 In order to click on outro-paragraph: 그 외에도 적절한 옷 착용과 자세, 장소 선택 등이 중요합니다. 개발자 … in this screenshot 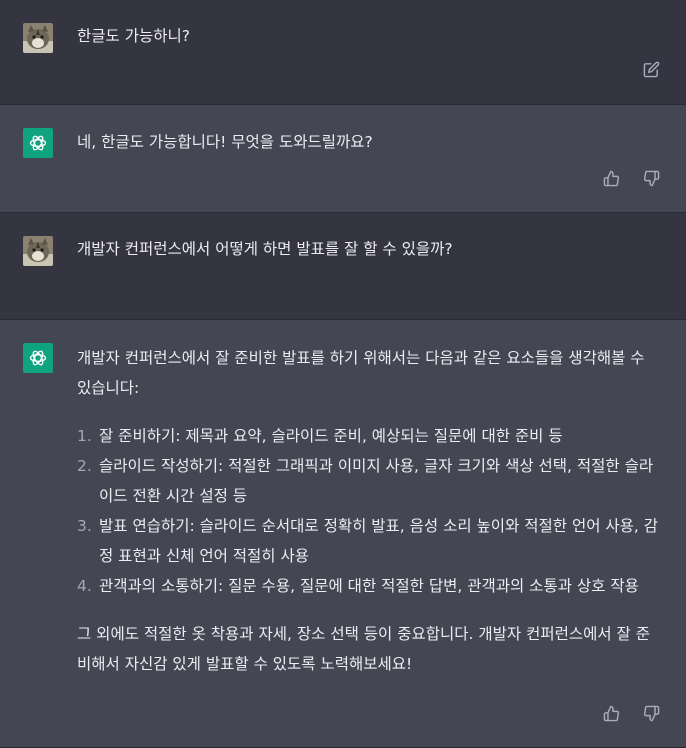, I will do `click(364, 649)`.